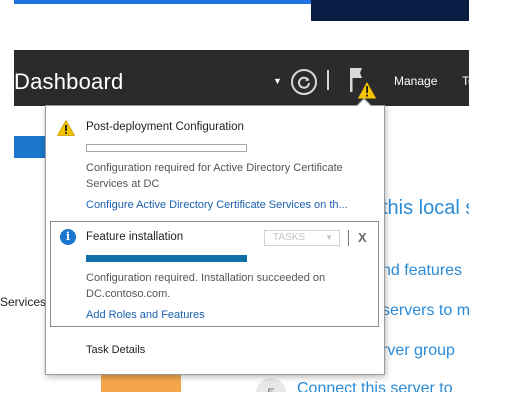  What do you see at coordinates (145, 315) in the screenshot?
I see `add-roles-and-features-link: Add Roles and Features` at bounding box center [145, 315].